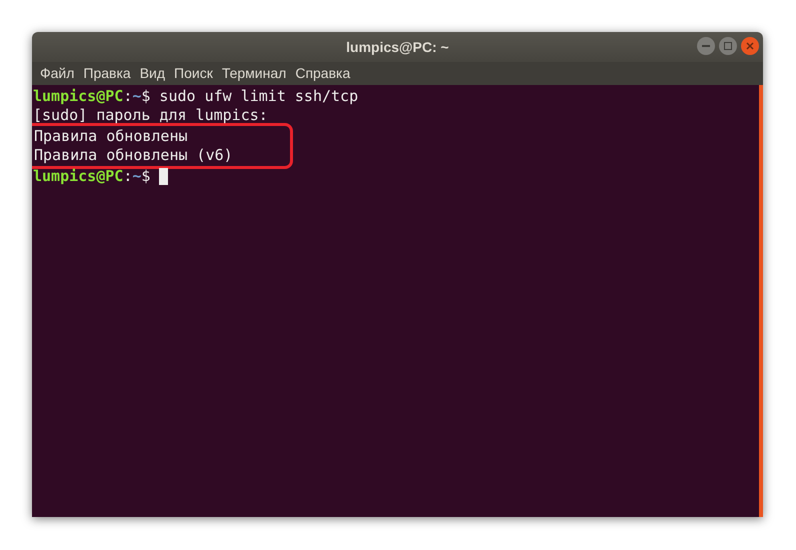  Describe the element at coordinates (322, 73) in the screenshot. I see `menu-item: Справка` at that location.